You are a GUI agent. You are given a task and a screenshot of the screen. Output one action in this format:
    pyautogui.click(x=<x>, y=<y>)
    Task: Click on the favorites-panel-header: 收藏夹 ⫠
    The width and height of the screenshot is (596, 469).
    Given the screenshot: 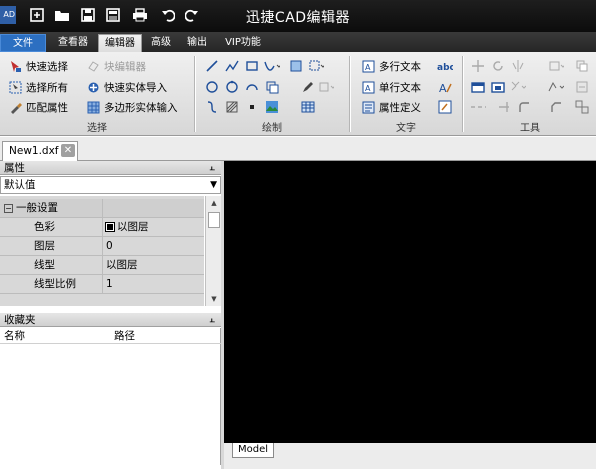 What is the action you would take?
    pyautogui.click(x=110, y=320)
    